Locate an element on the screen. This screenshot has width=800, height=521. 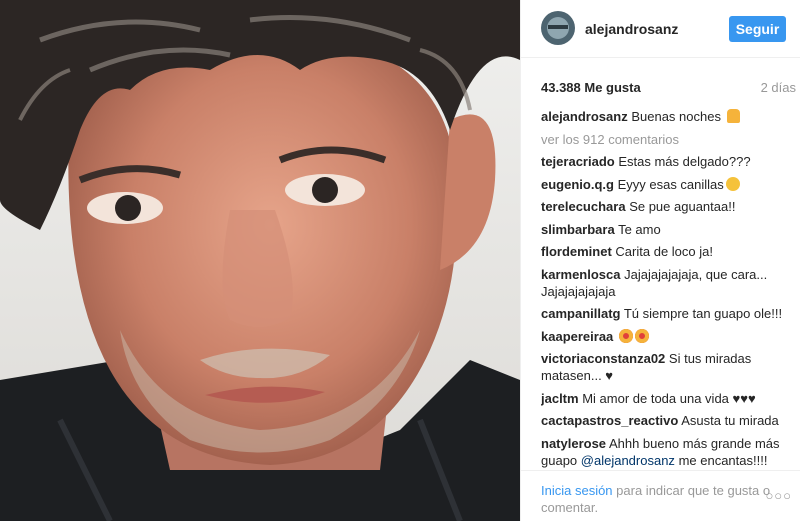
post-header: alejandrosanz Seguir is located at coordinates (660, 29).